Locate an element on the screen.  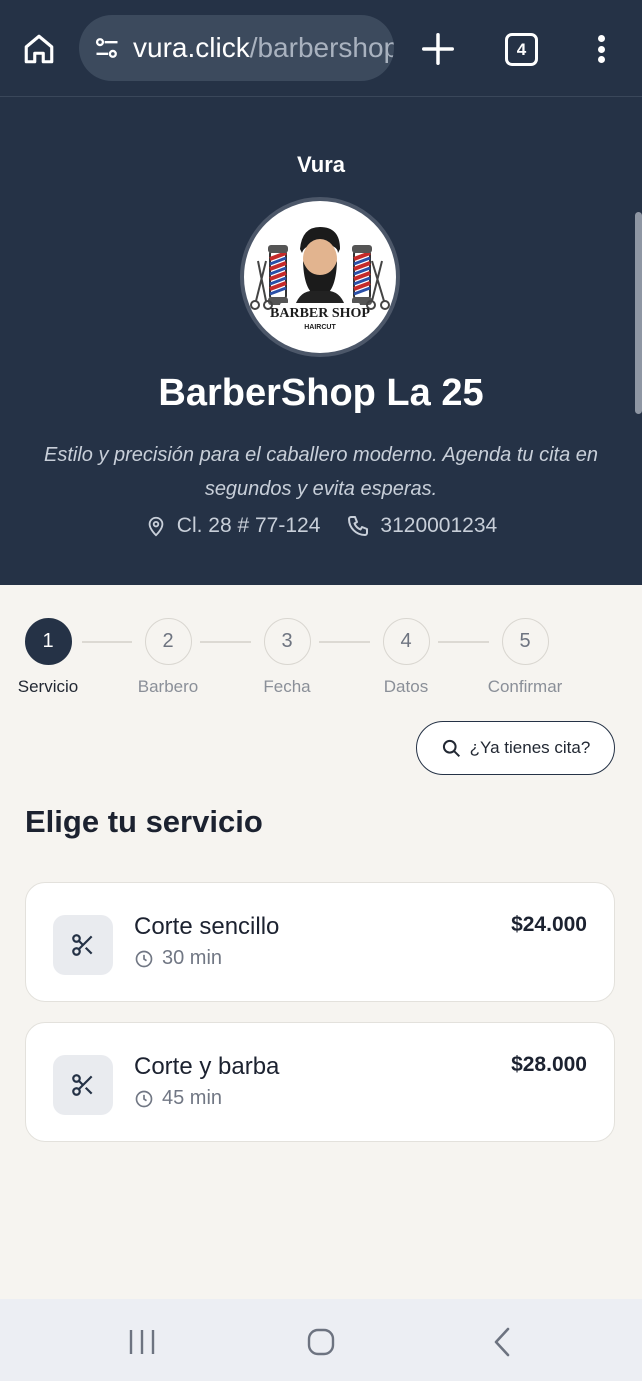
phone-icon is located at coordinates (358, 526).